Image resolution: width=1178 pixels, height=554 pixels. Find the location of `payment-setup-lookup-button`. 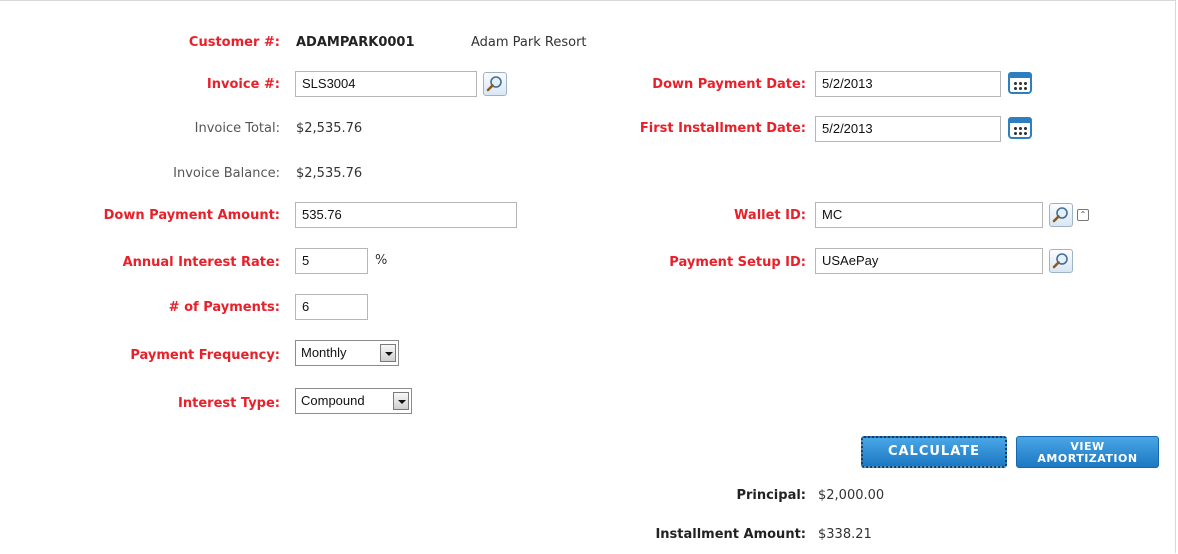

payment-setup-lookup-button is located at coordinates (1061, 261).